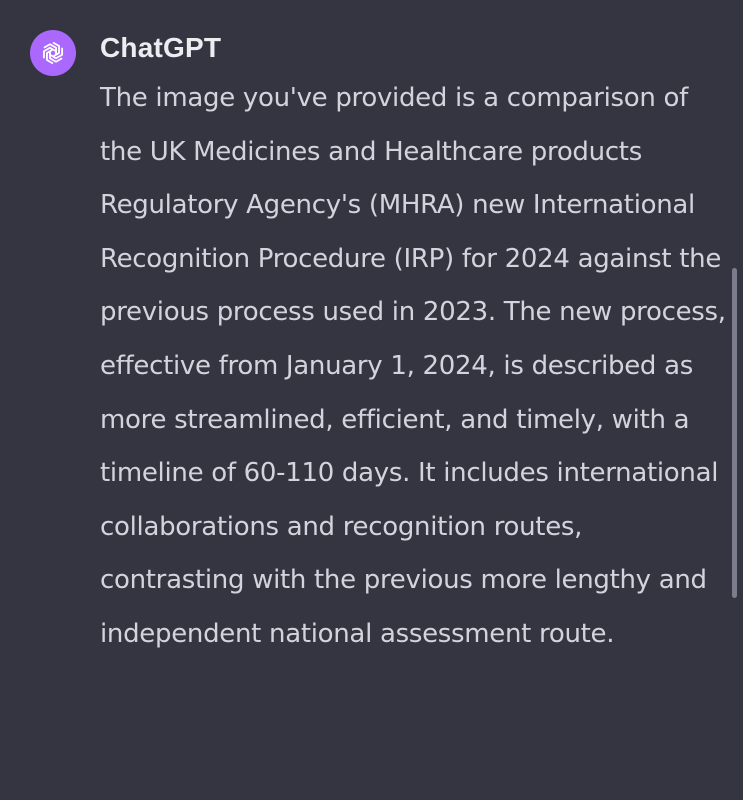  What do you see at coordinates (161, 47) in the screenshot?
I see `author-name: ChatGPT` at bounding box center [161, 47].